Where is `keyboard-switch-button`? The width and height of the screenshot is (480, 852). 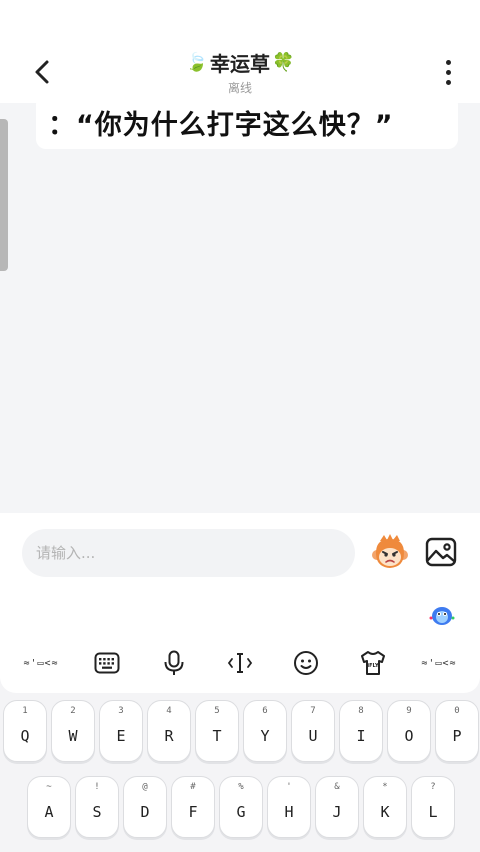
keyboard-switch-button is located at coordinates (107, 663).